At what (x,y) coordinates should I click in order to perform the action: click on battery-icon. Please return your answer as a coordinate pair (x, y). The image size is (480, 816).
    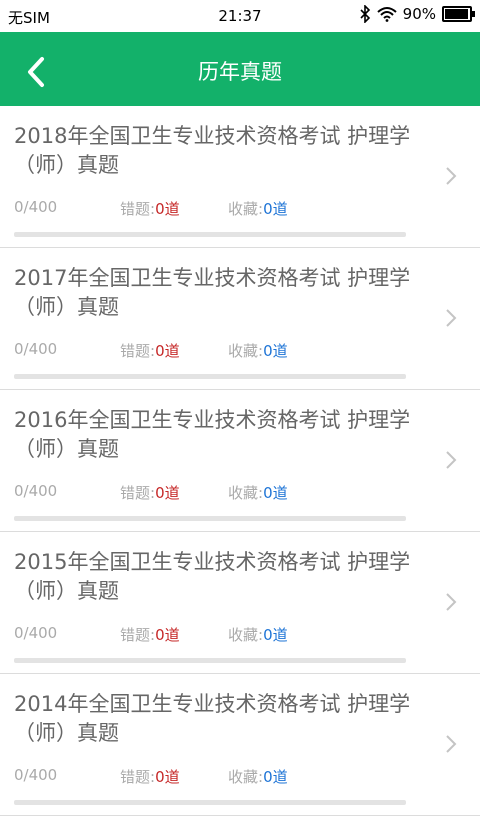
    Looking at the image, I should click on (458, 14).